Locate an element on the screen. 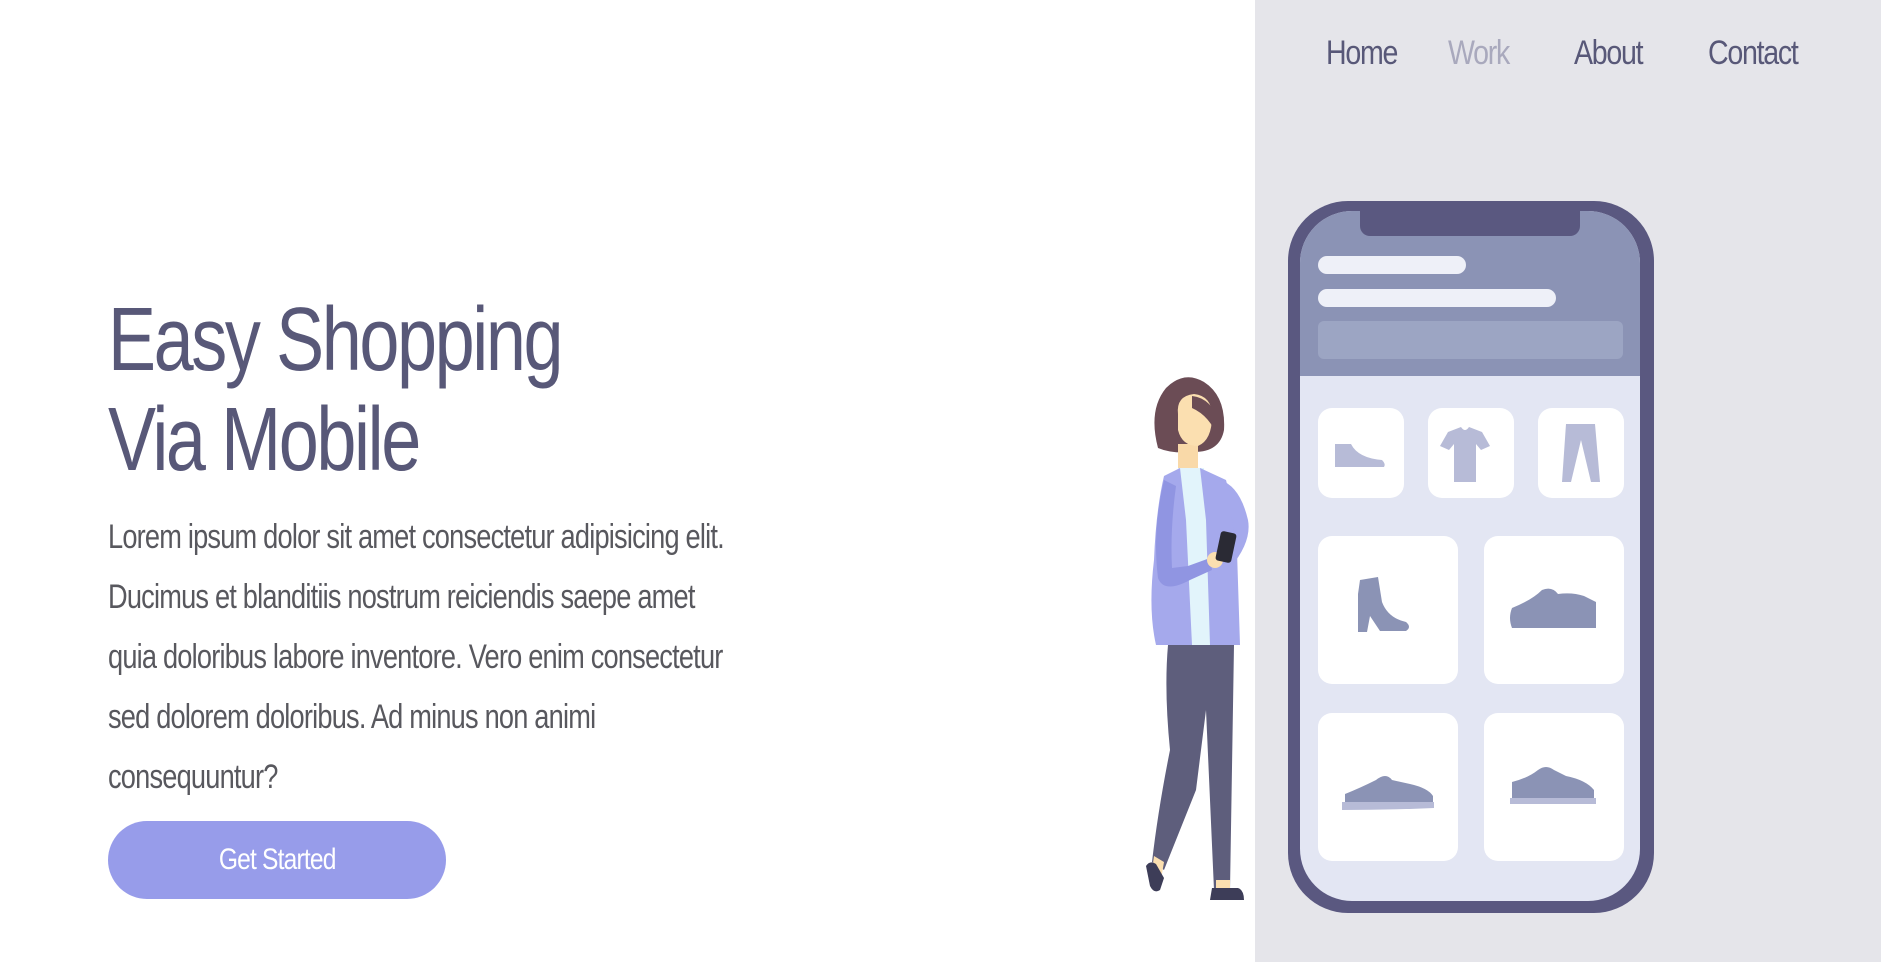  phone-notch is located at coordinates (1470, 223).